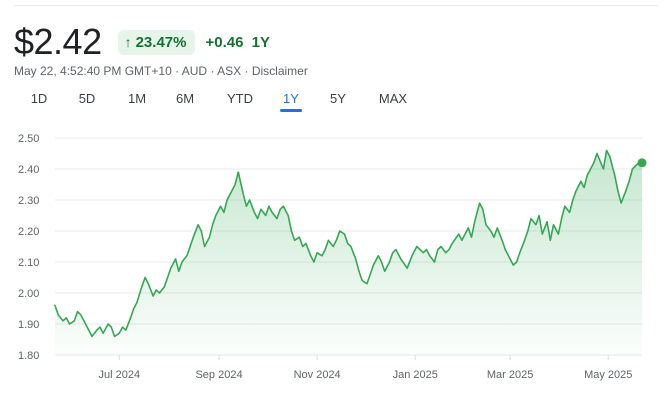  I want to click on x-tick-label: Sep 2024, so click(218, 375).